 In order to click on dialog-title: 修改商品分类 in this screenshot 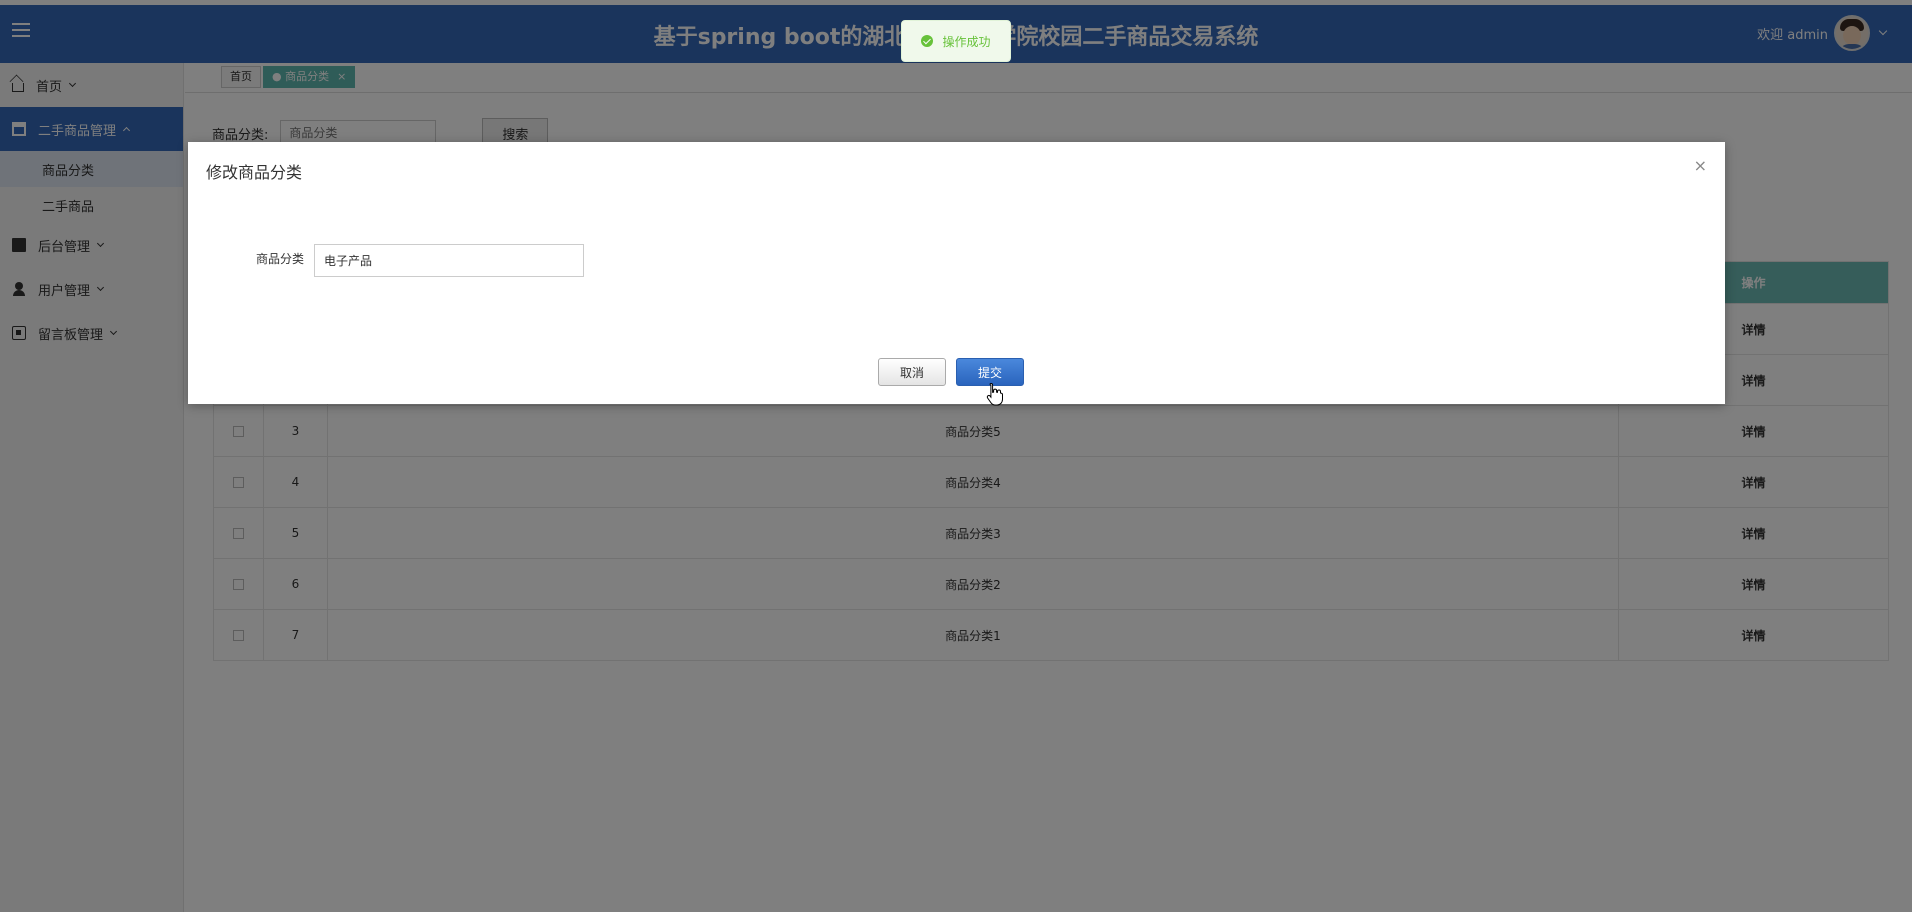, I will do `click(254, 172)`.